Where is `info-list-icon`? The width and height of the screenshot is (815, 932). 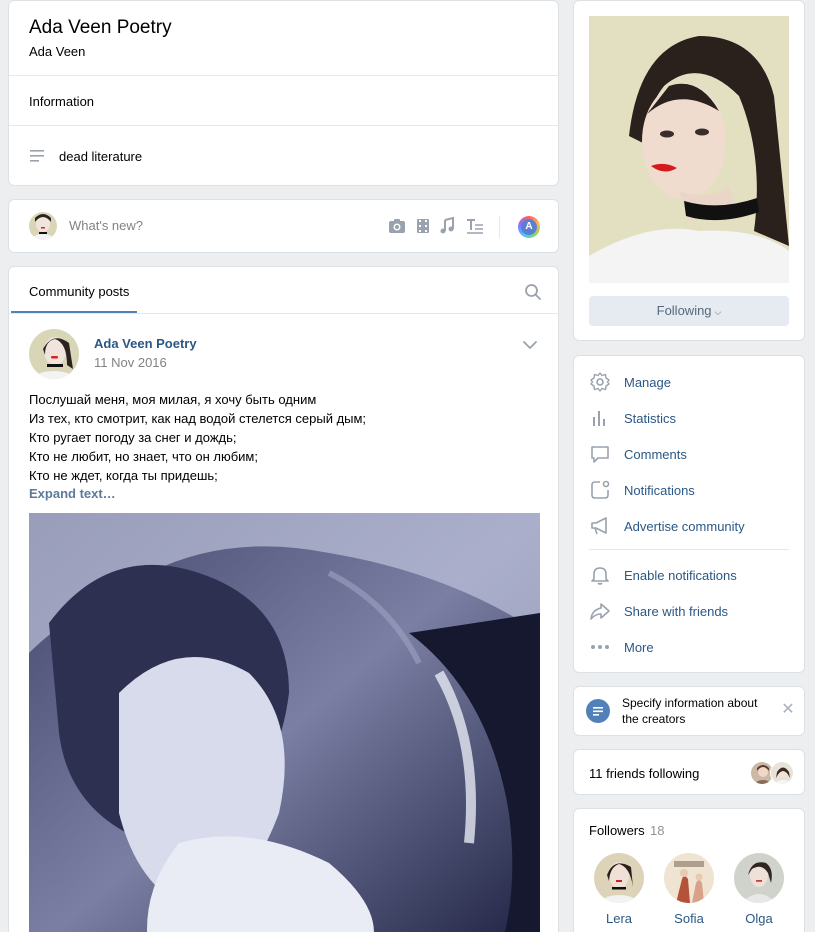 info-list-icon is located at coordinates (598, 711).